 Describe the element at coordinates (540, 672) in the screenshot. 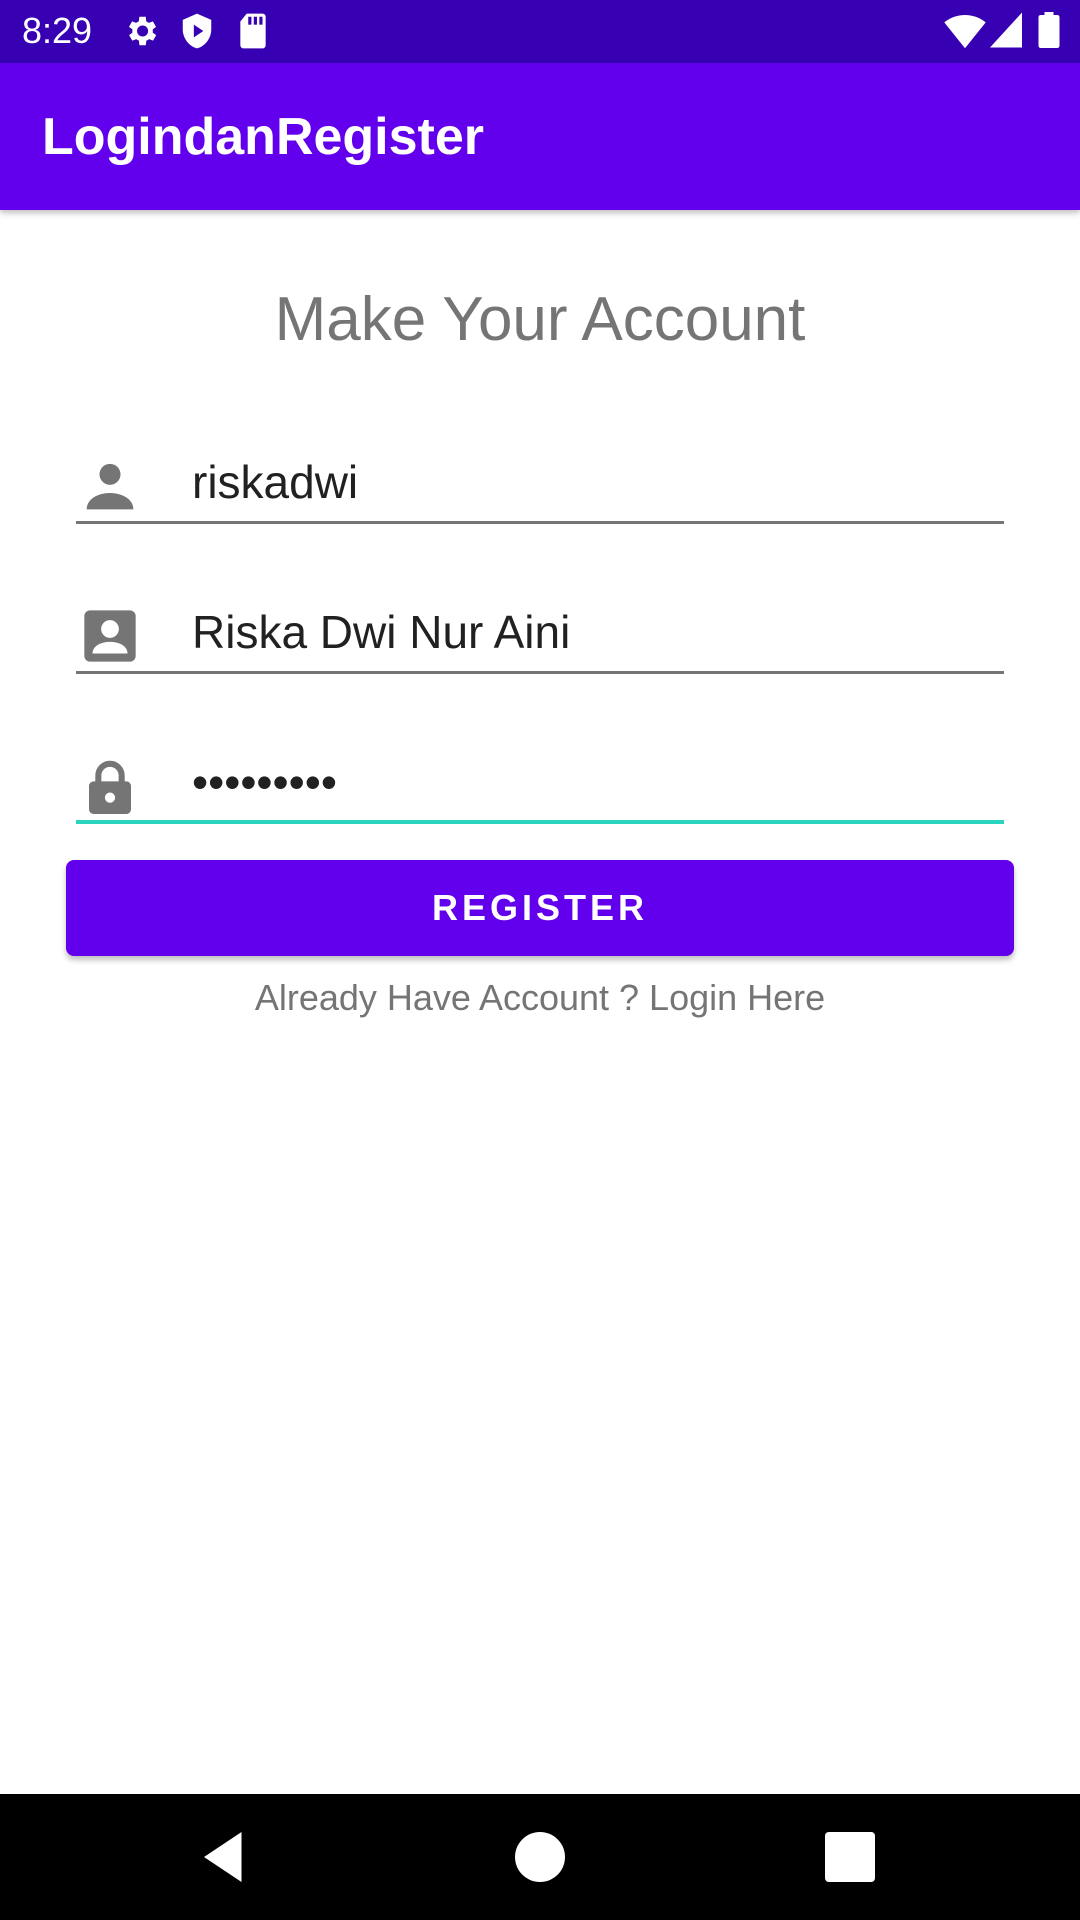

I see `fullname-underline` at that location.